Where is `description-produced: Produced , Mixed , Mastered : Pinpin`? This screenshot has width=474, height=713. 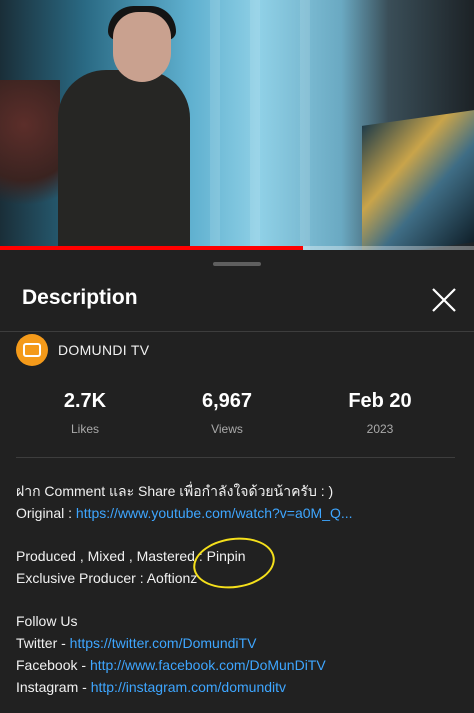 description-produced: Produced , Mixed , Mastered : Pinpin is located at coordinates (131, 556).